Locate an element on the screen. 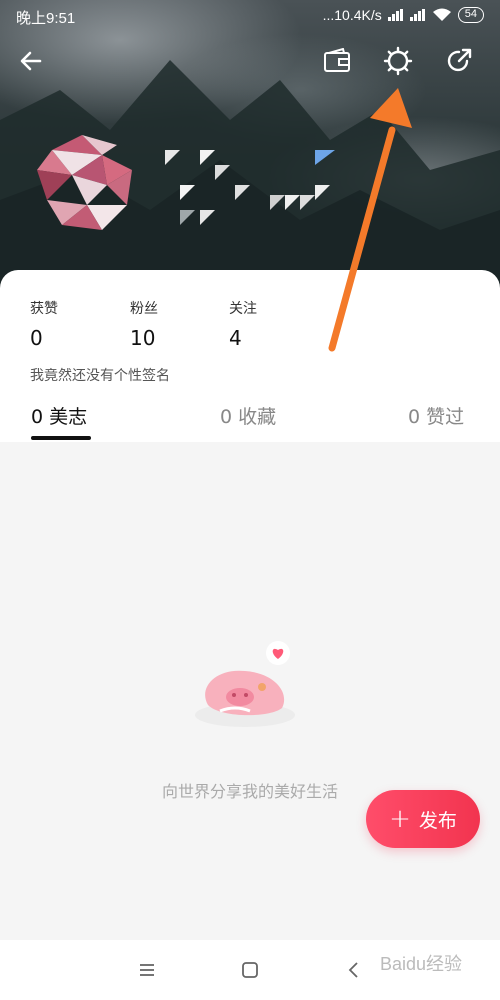 The width and height of the screenshot is (500, 1000). back-chevron-icon is located at coordinates (353, 970).